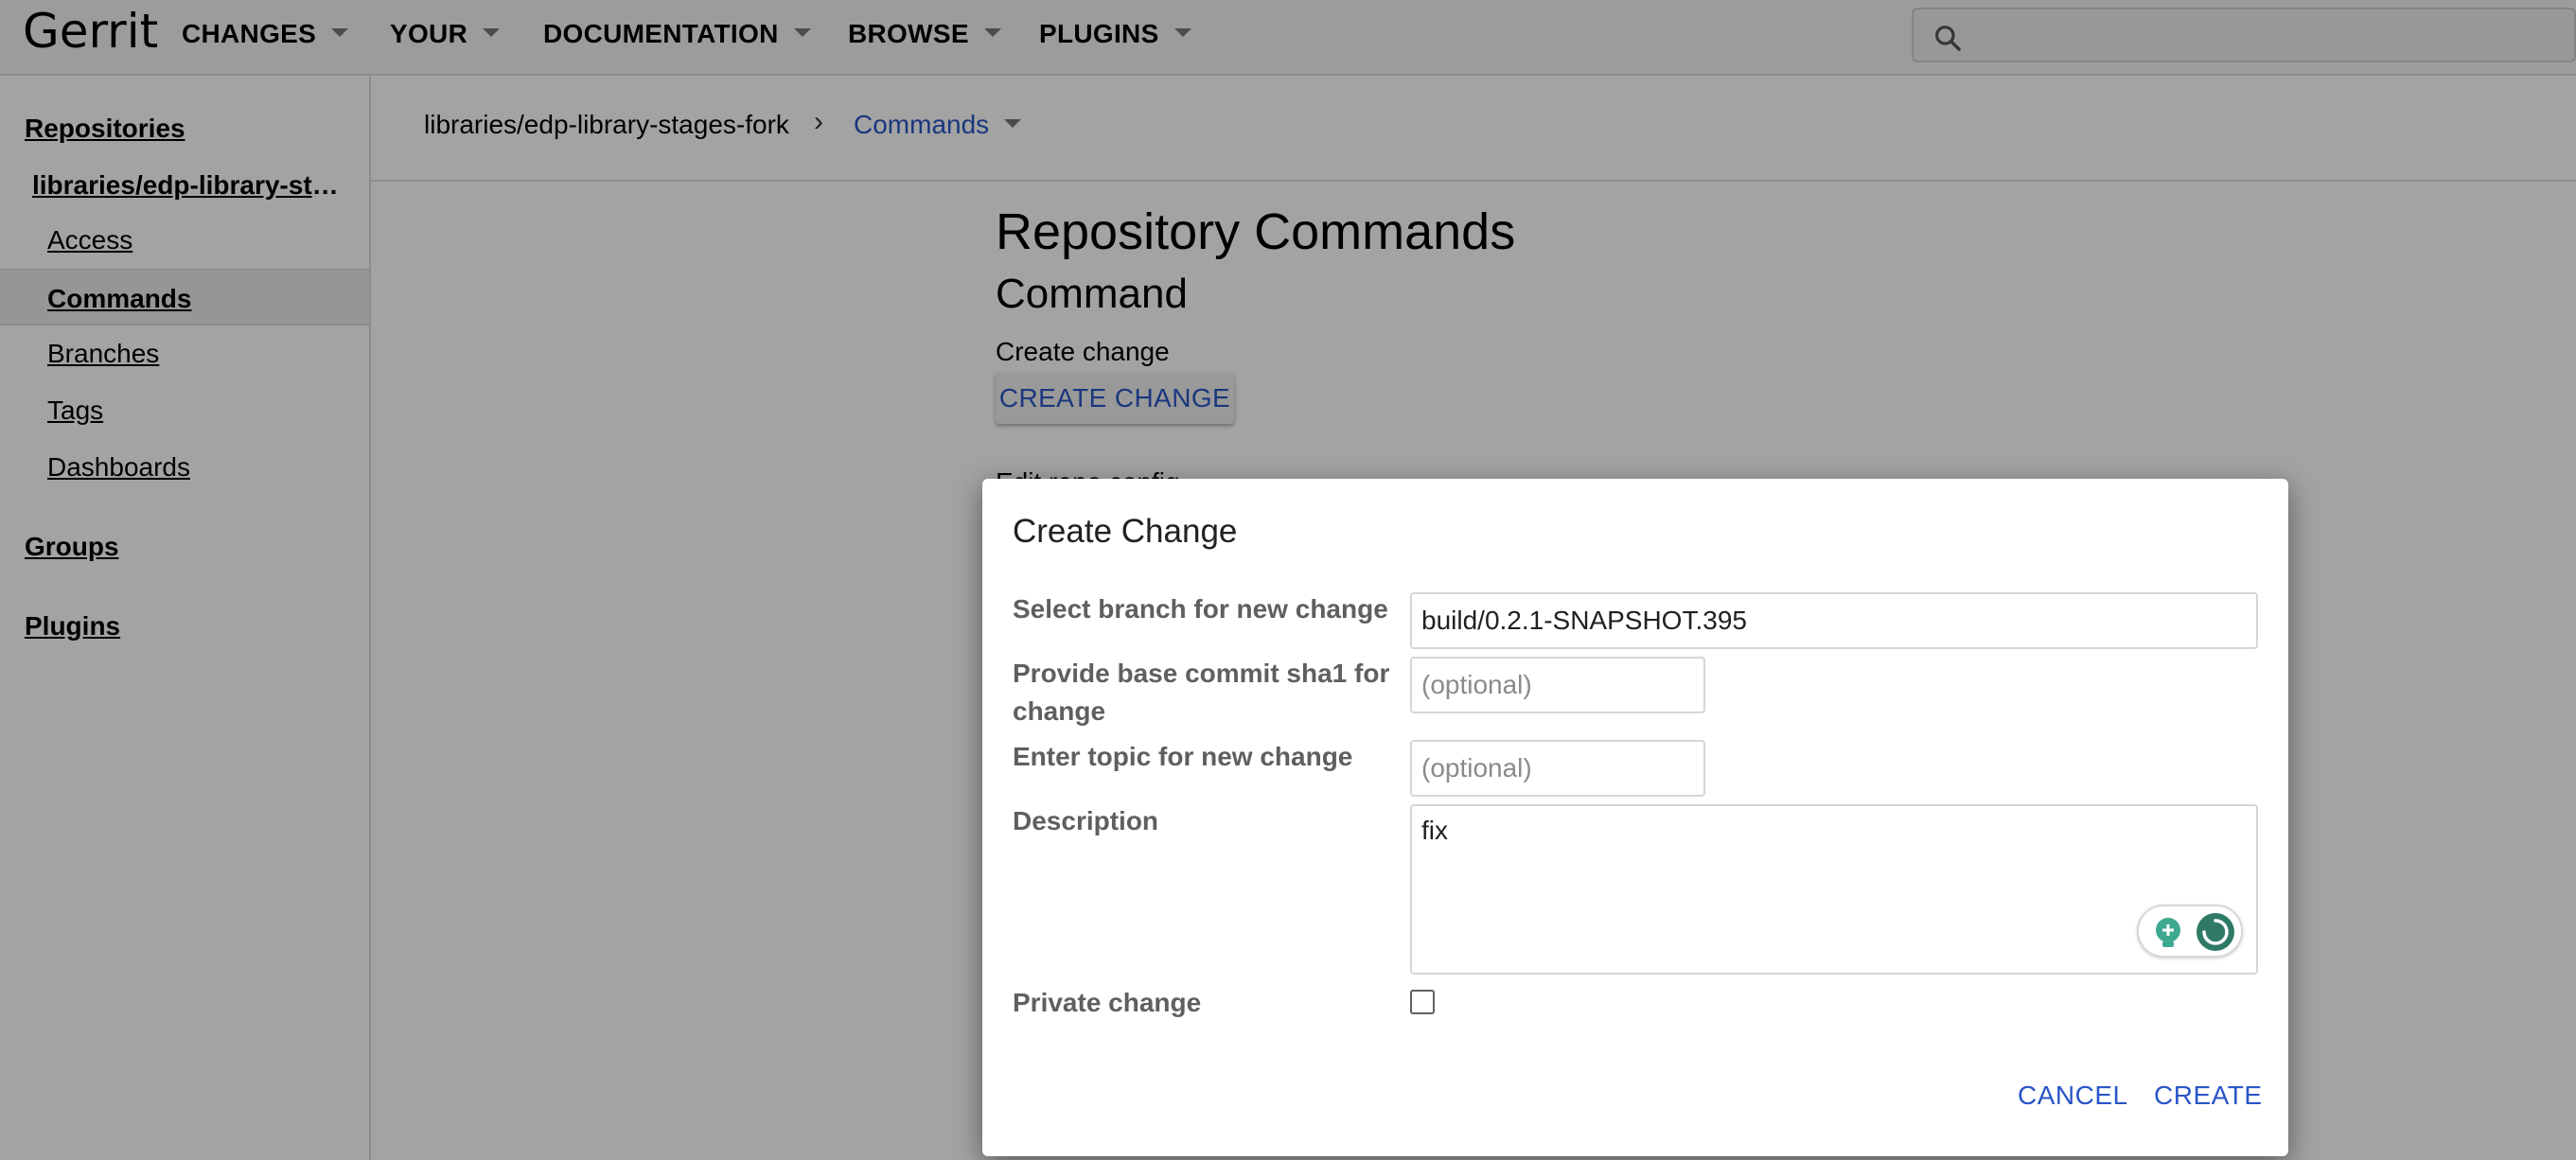 Image resolution: width=2576 pixels, height=1160 pixels. I want to click on lightbulb-icon, so click(2168, 933).